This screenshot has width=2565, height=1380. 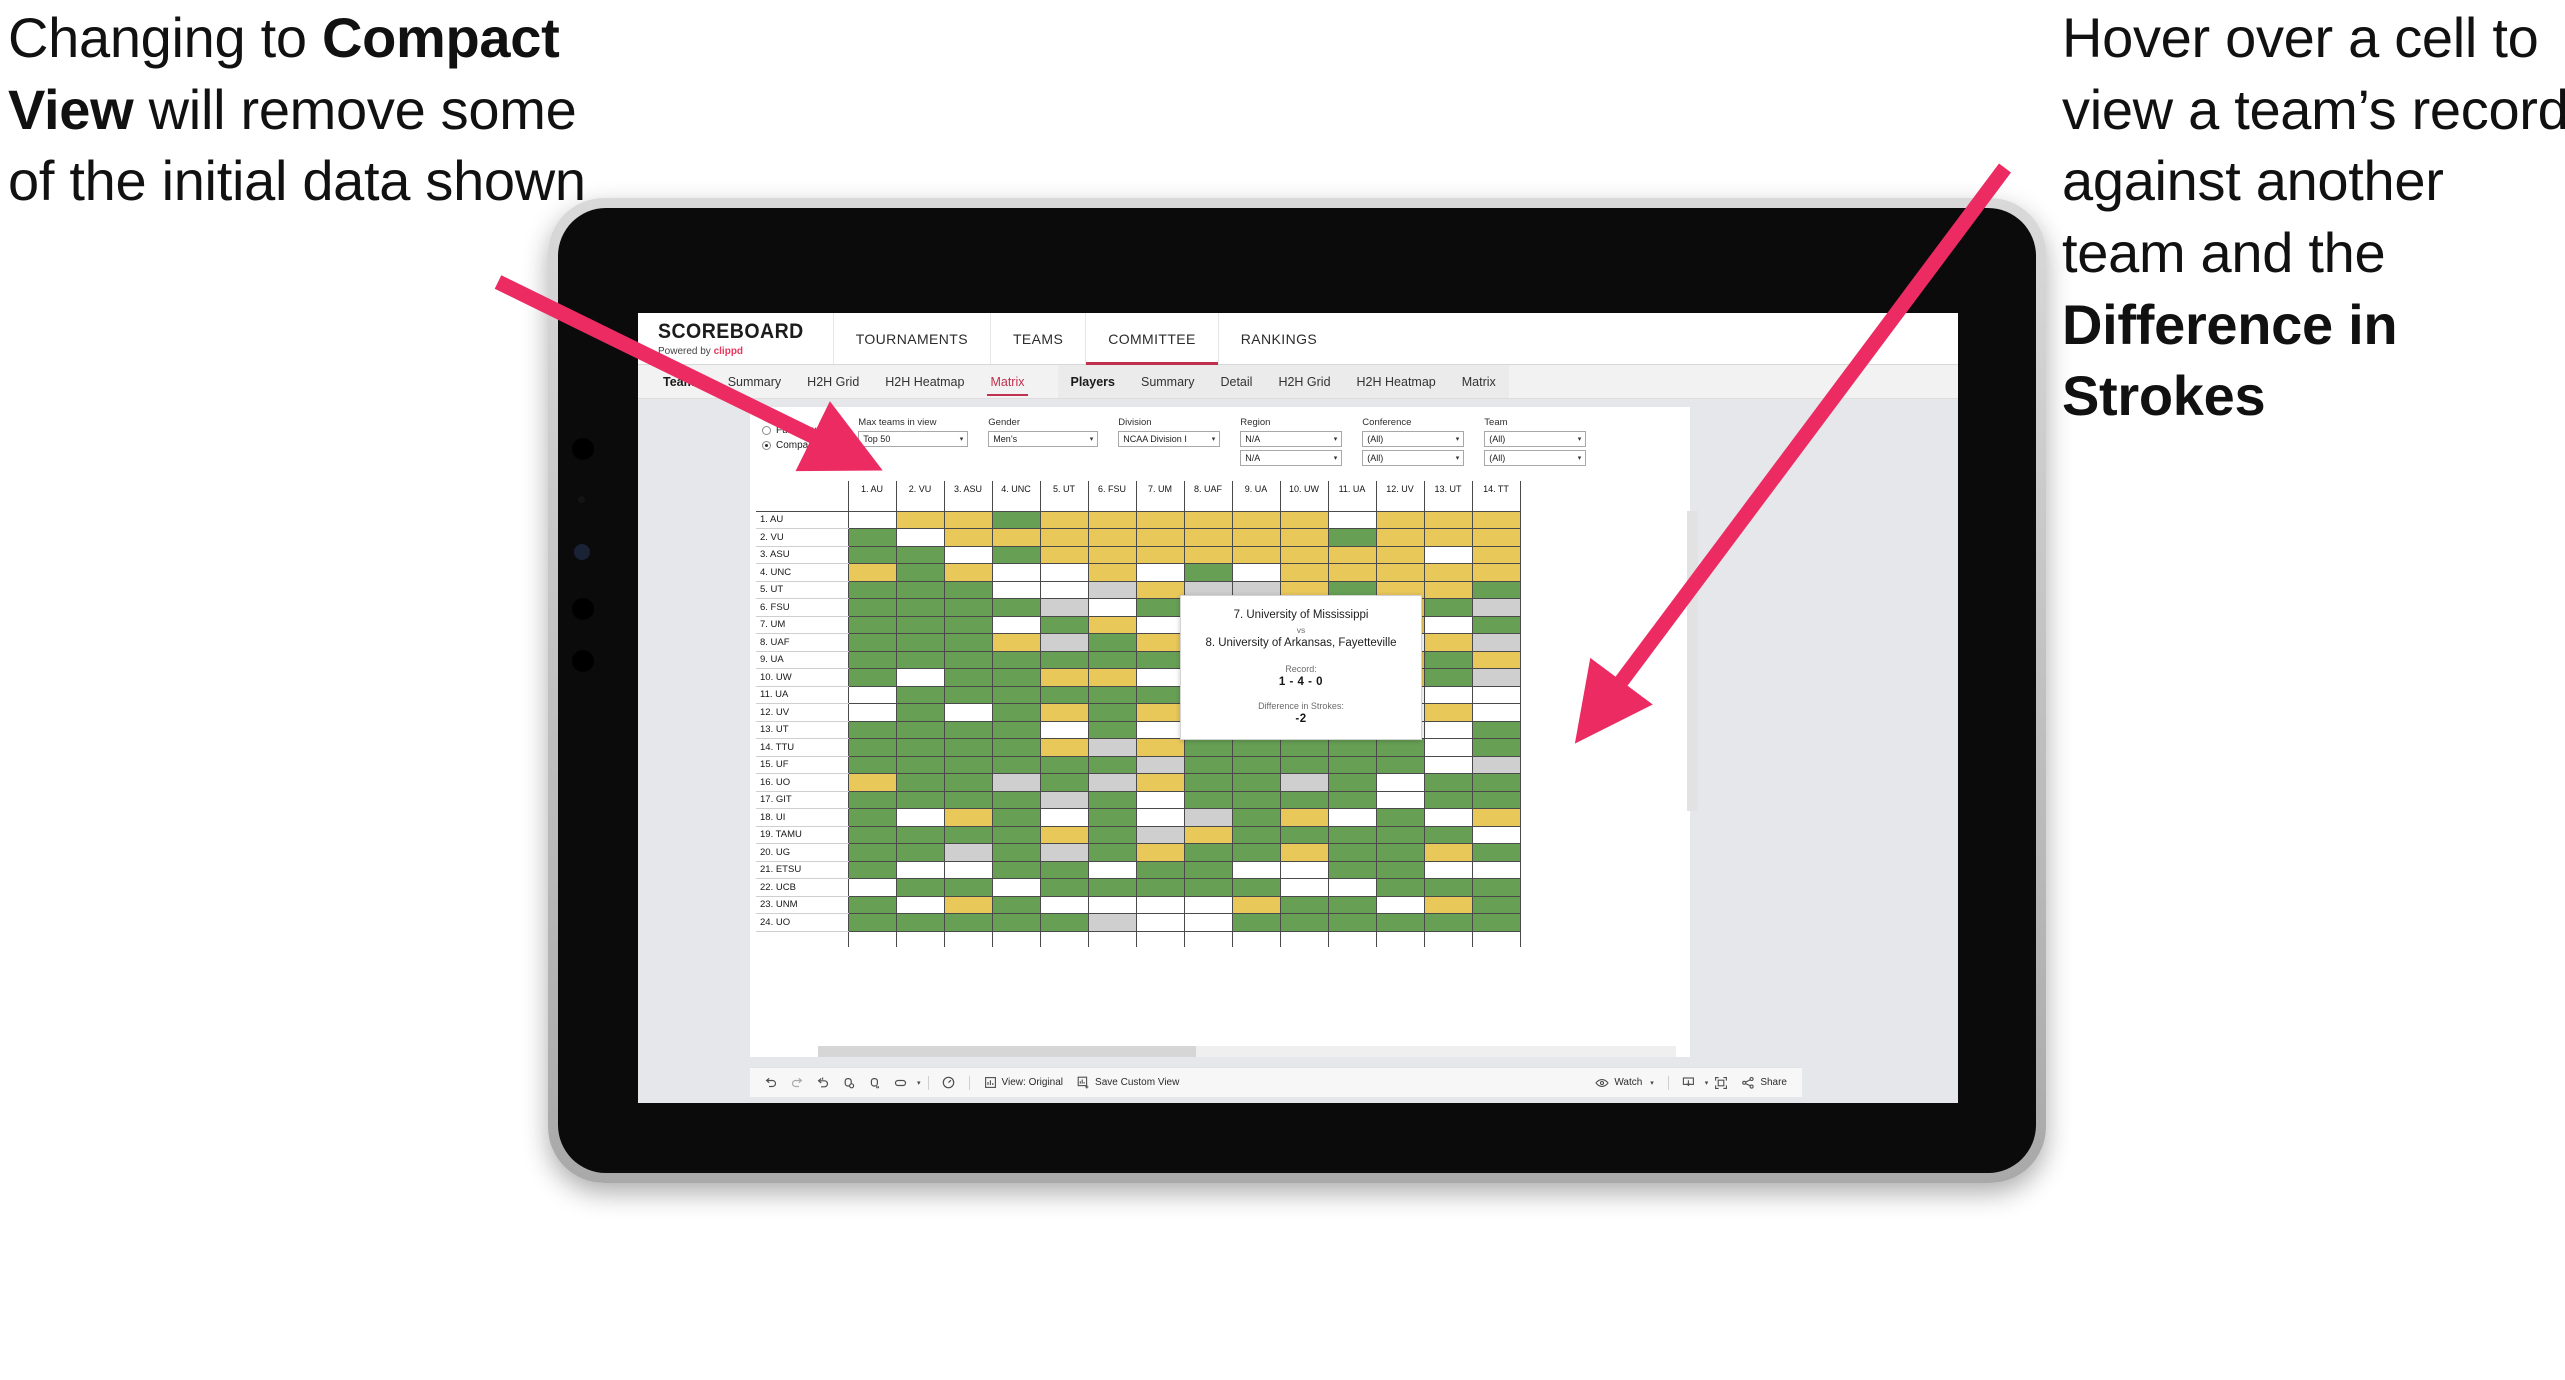 I want to click on brand-logo: SCOREBOARD Powered by clippd, so click(x=735, y=338).